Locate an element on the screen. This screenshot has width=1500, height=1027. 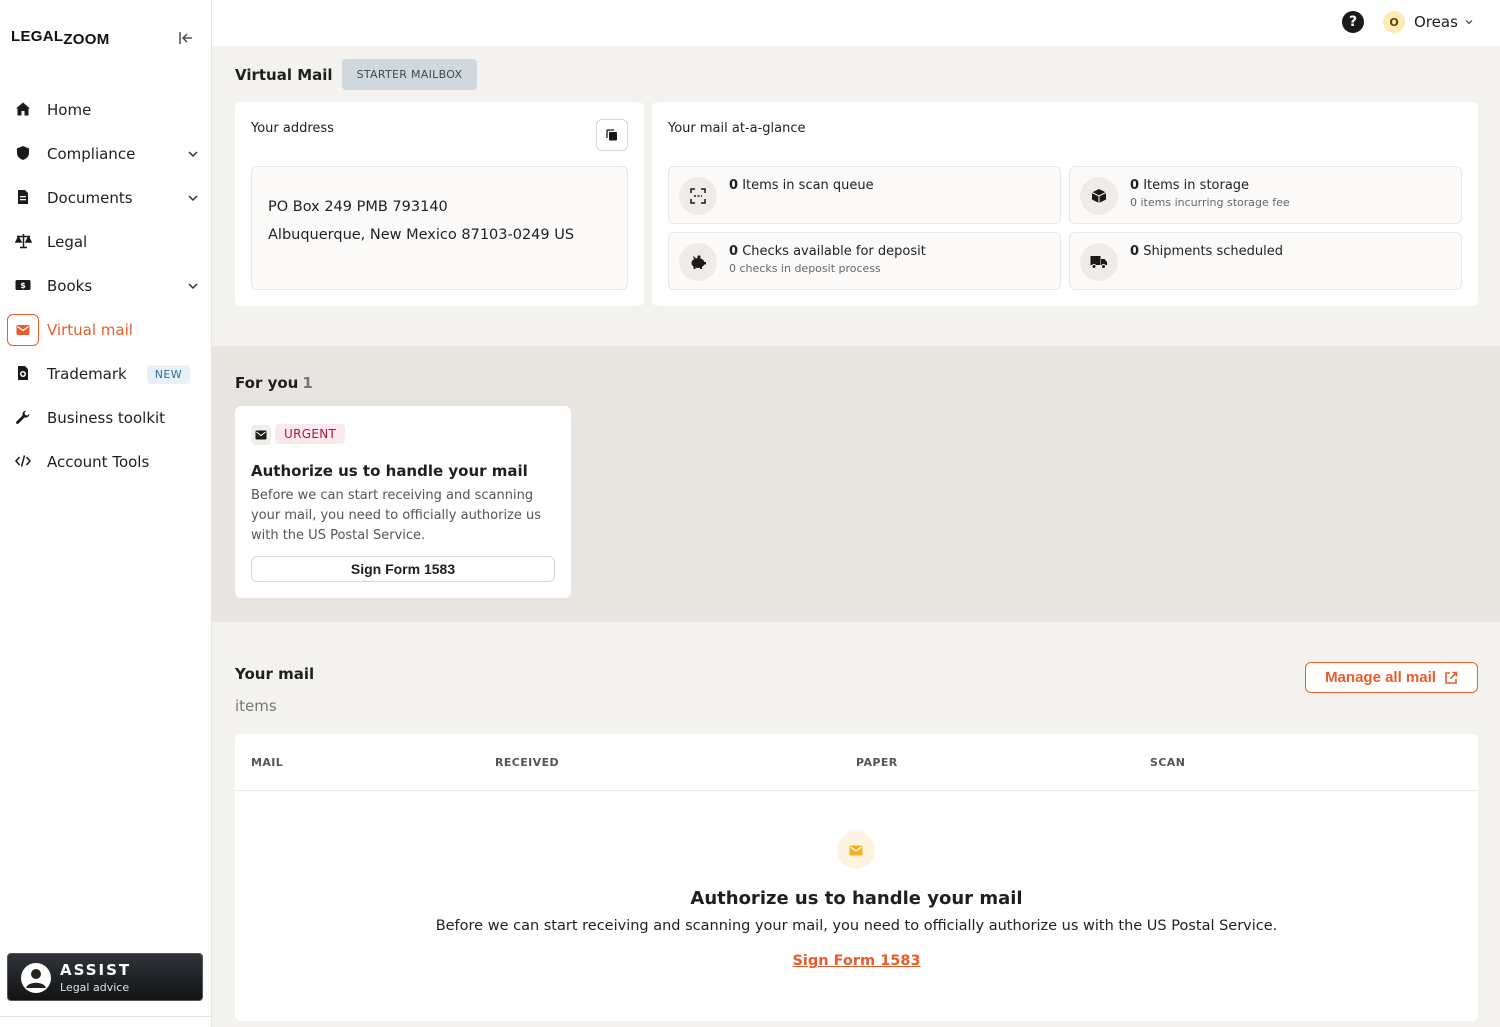
for-you-title: For you 1 is located at coordinates (274, 383).